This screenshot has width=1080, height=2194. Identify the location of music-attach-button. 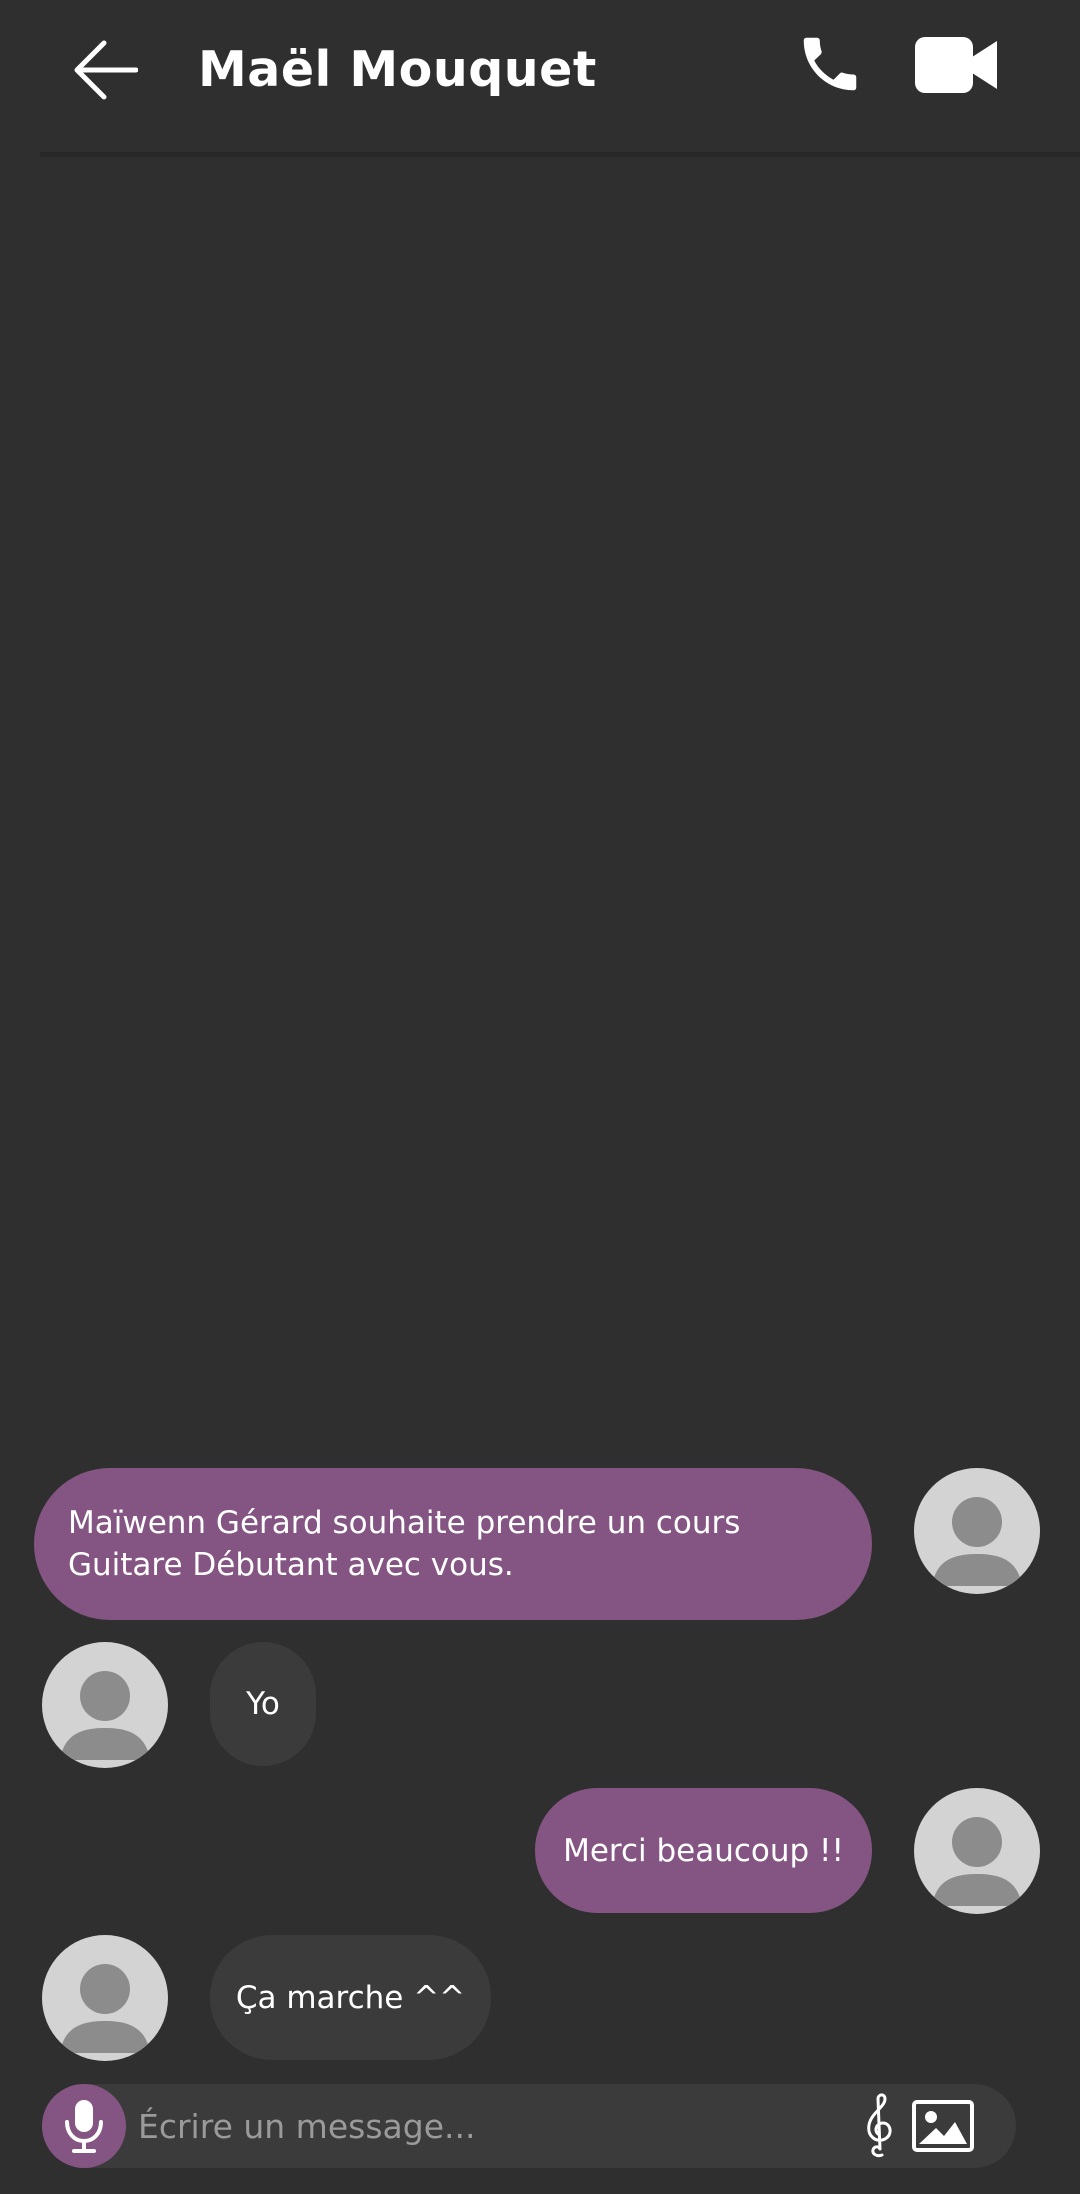
(880, 2126).